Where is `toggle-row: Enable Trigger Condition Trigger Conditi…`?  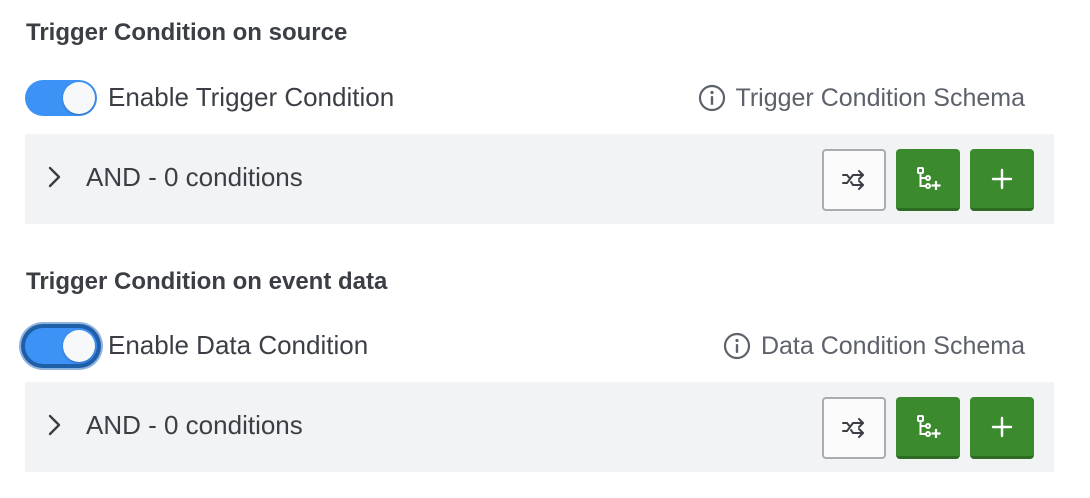
toggle-row: Enable Trigger Condition Trigger Conditi… is located at coordinates (525, 100).